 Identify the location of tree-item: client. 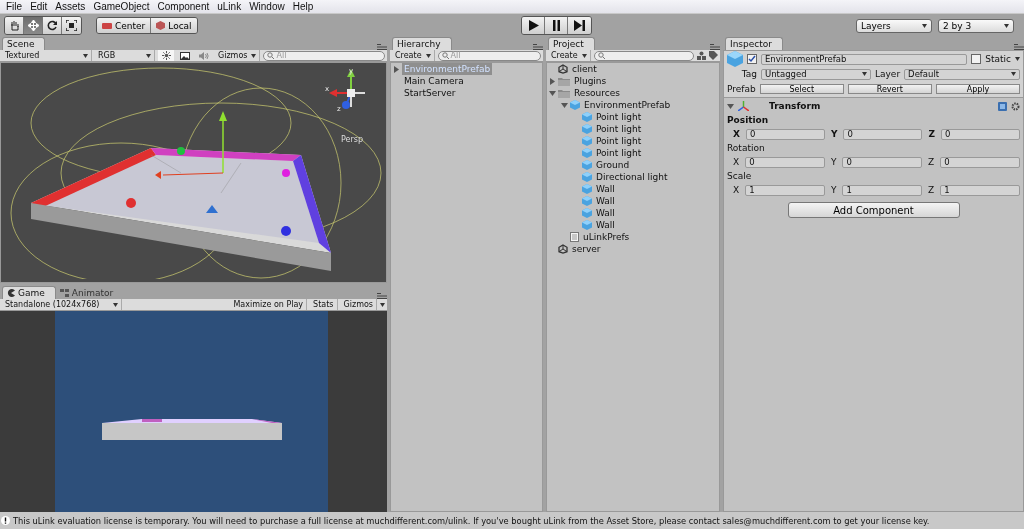
(584, 69).